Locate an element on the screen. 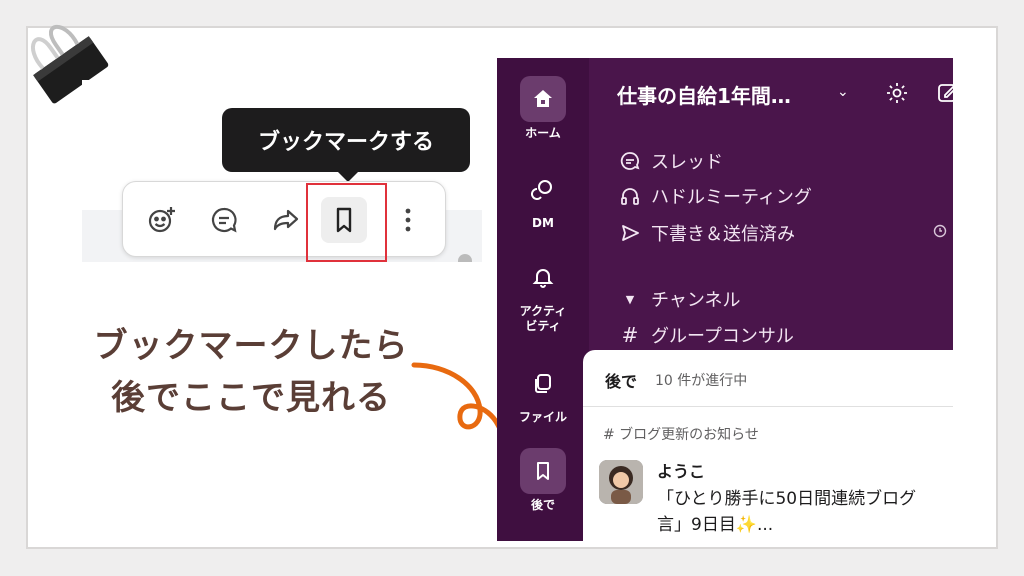  bookmark-icon is located at coordinates (543, 471).